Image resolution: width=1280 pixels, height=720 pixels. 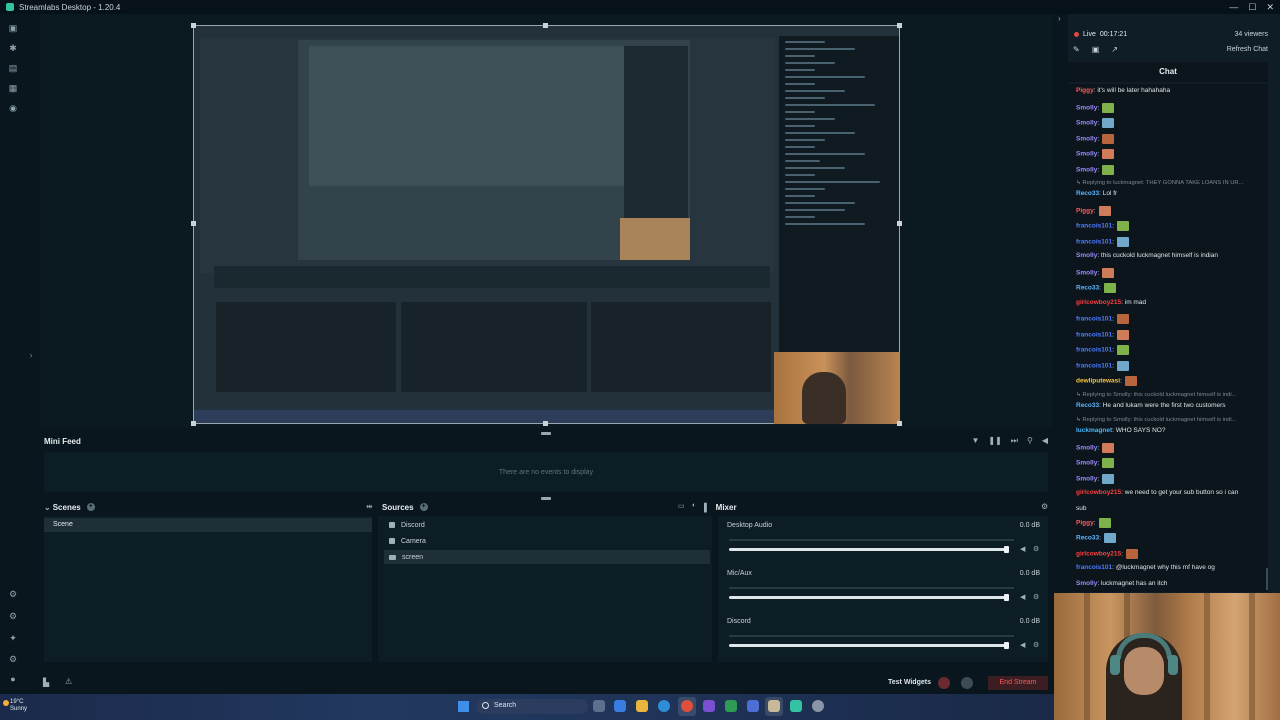 I want to click on volume-icon: ◀, so click(x=1045, y=441).